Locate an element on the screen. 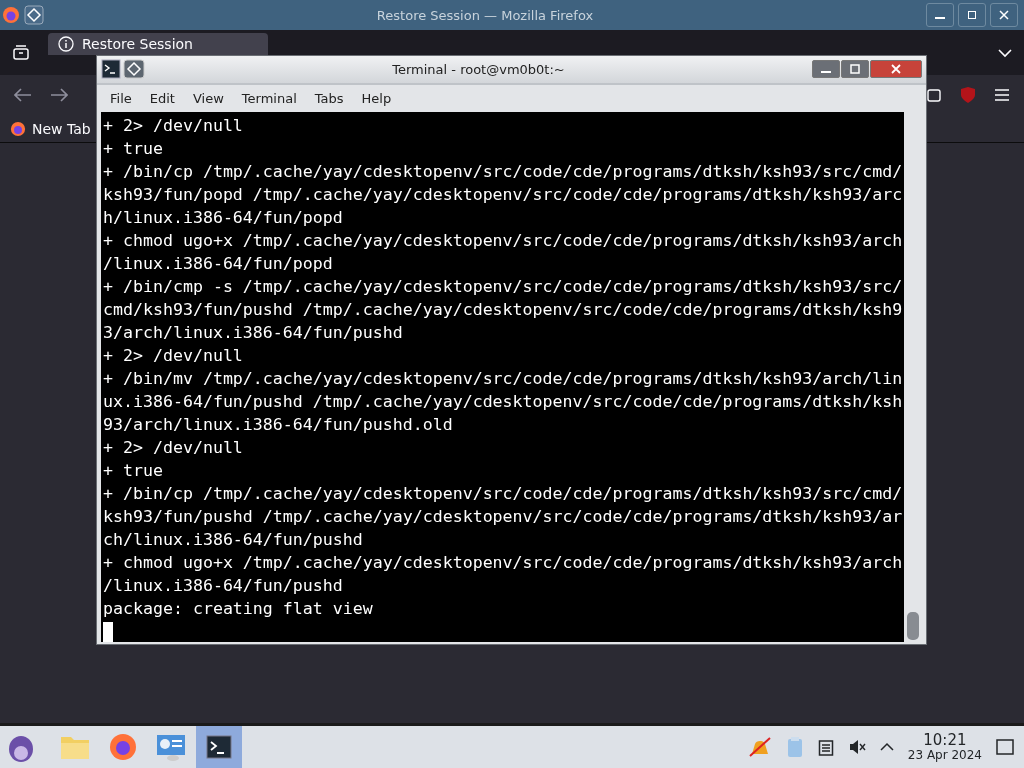 The image size is (1024, 768). menu-item: Terminal is located at coordinates (269, 98).